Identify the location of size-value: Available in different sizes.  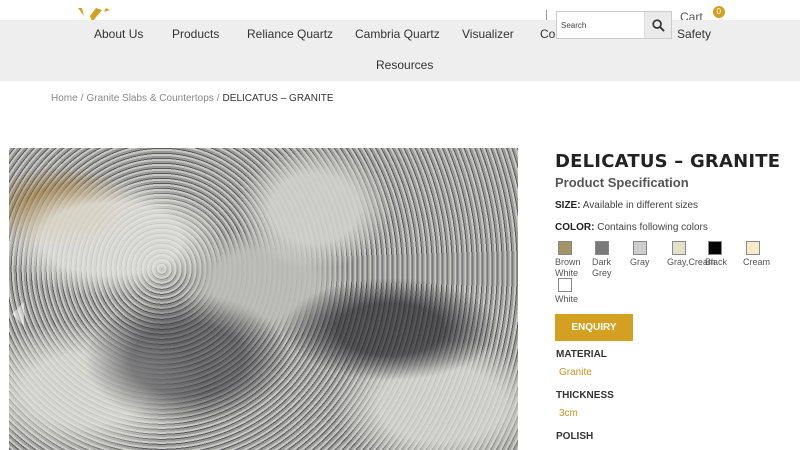
(640, 205).